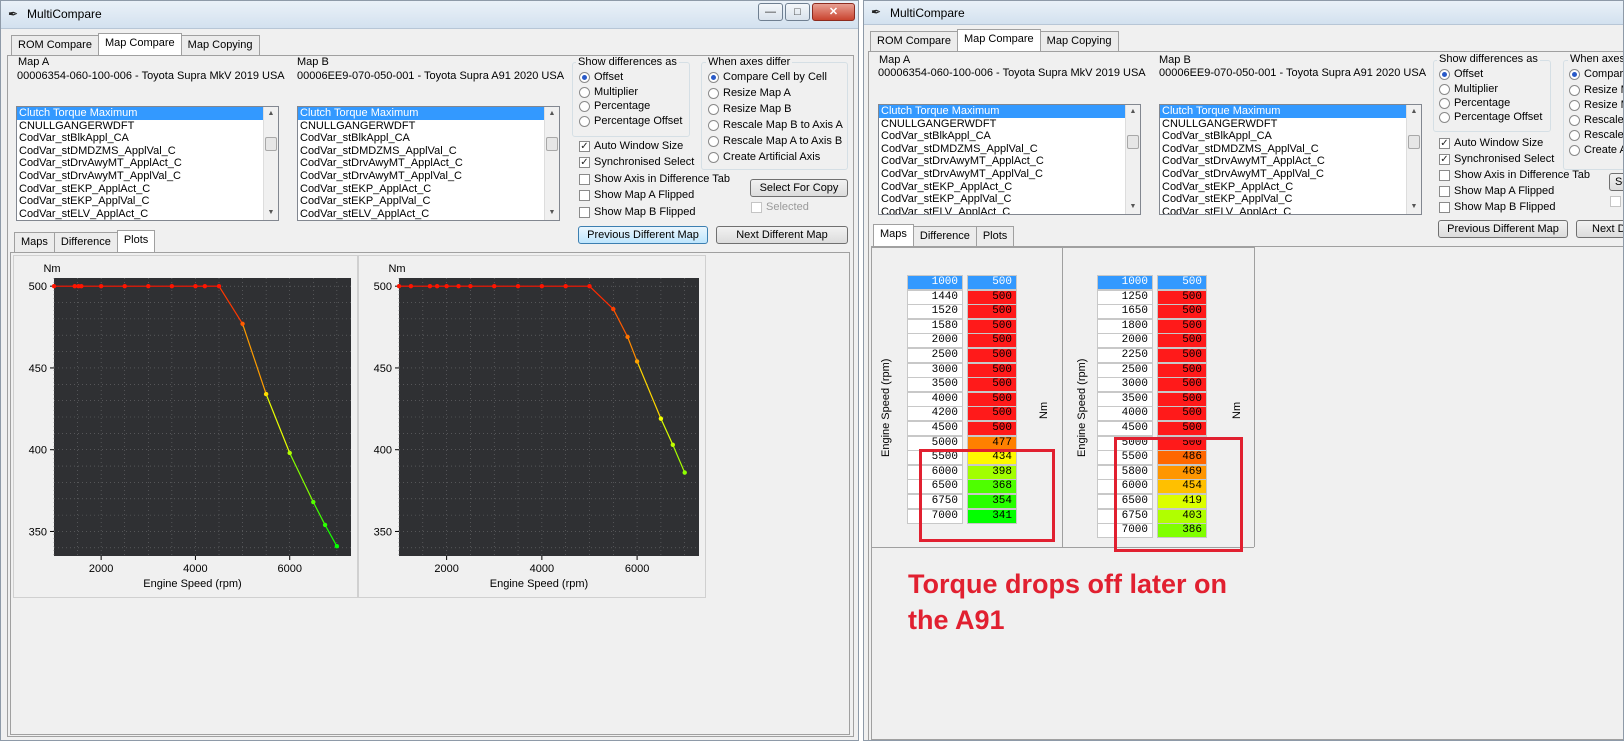 The height and width of the screenshot is (741, 1624). I want to click on axis-cell: 1520, so click(935, 312).